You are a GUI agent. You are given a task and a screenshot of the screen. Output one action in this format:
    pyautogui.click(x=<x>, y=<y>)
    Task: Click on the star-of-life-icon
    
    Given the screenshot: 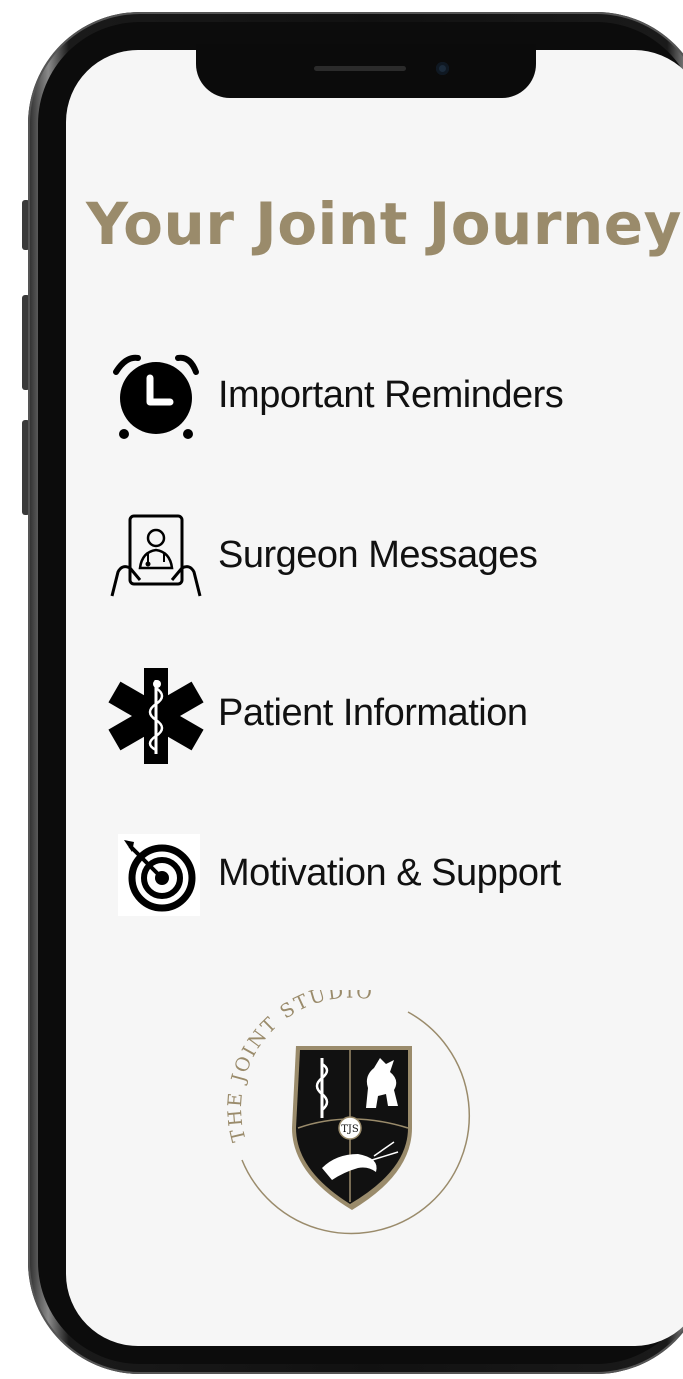 What is the action you would take?
    pyautogui.click(x=156, y=716)
    